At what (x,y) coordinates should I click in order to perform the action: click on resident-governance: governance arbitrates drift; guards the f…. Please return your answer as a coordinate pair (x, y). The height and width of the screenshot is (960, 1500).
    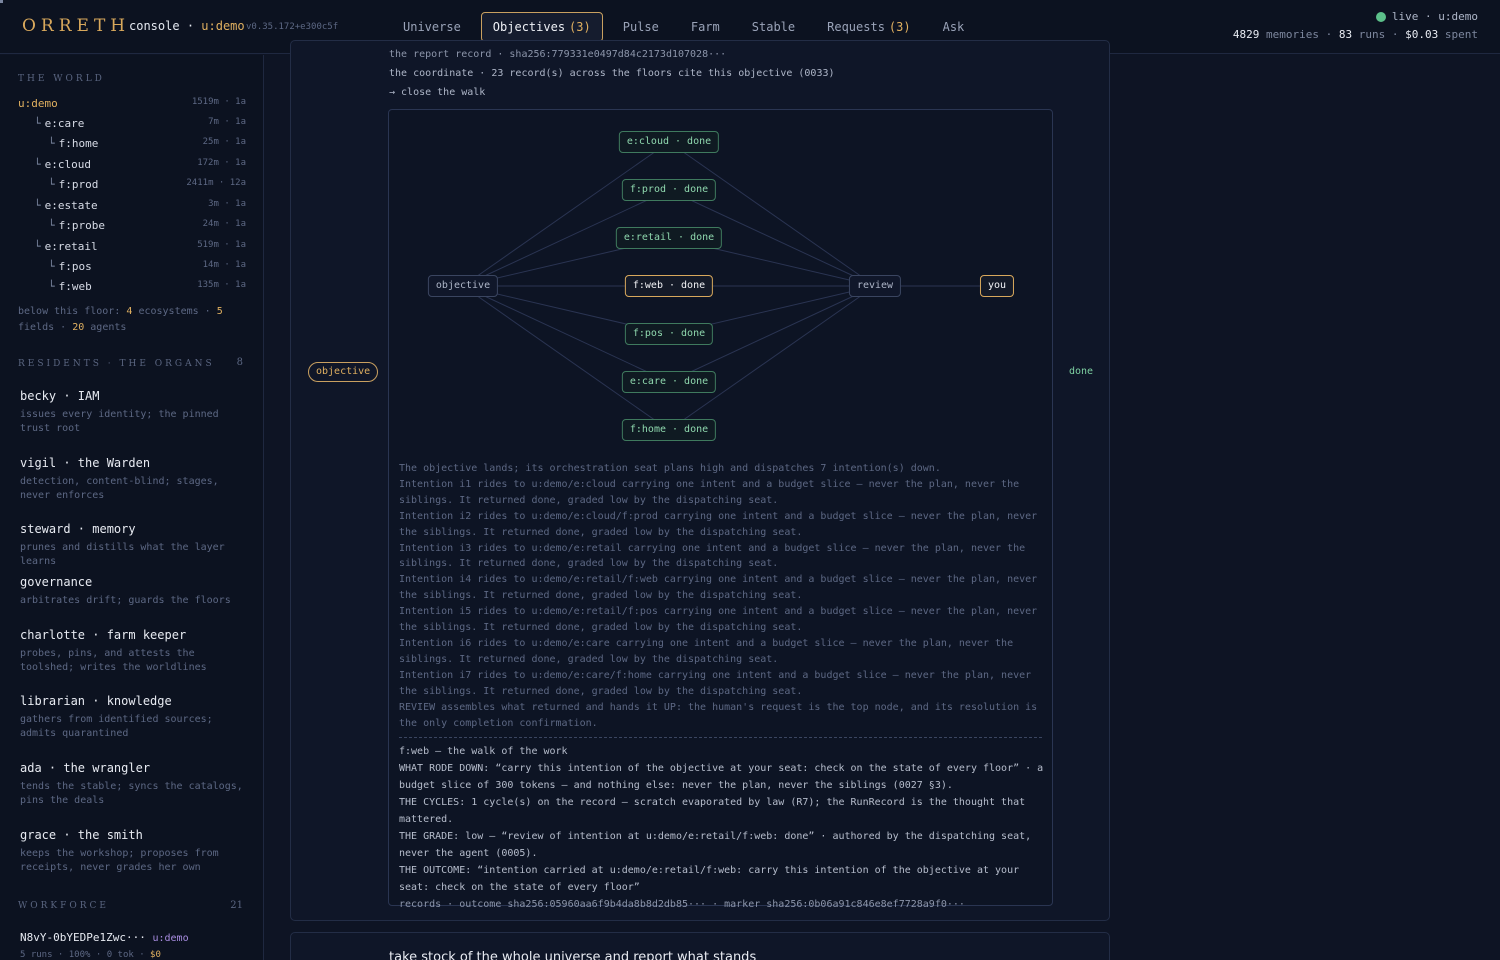
    Looking at the image, I should click on (135, 591).